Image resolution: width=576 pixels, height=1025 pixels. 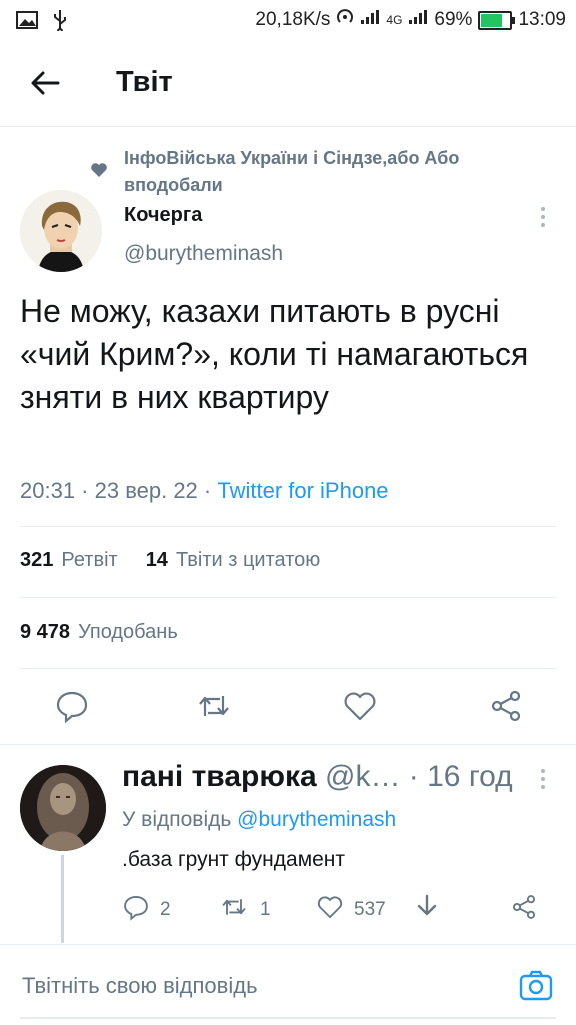 What do you see at coordinates (140, 986) in the screenshot?
I see `reply-input: Твітніть свою відповідь` at bounding box center [140, 986].